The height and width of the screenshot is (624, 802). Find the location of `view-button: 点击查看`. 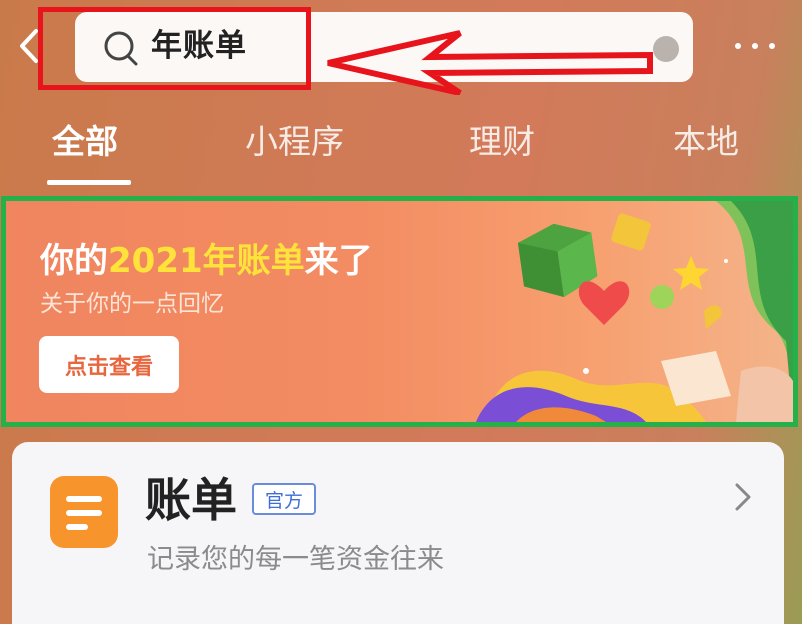

view-button: 点击查看 is located at coordinates (109, 364).